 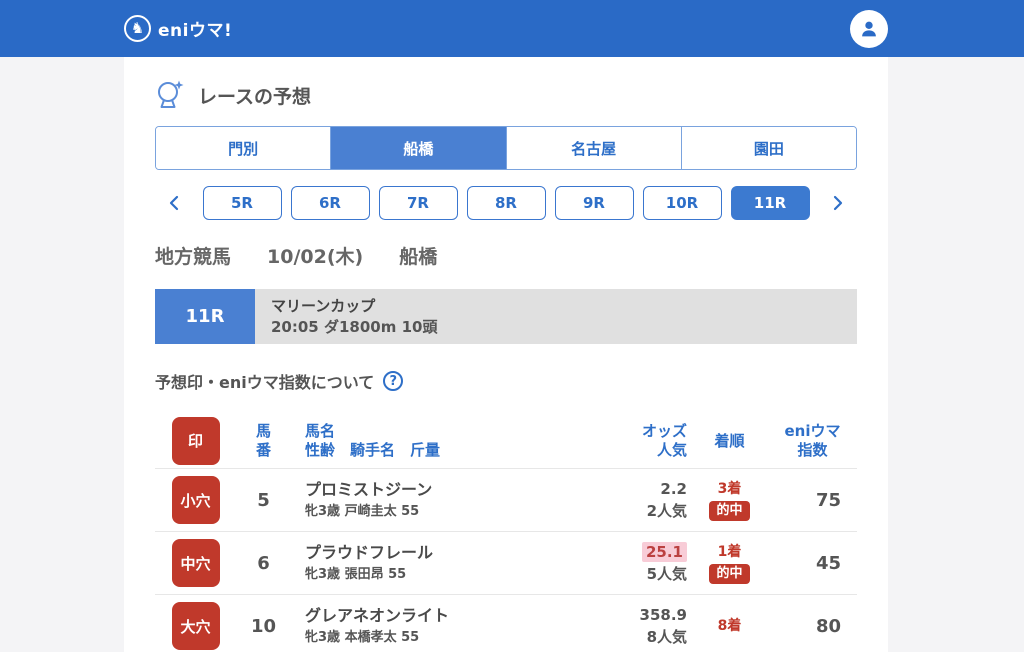 I want to click on finish-position: 3着, so click(x=729, y=488).